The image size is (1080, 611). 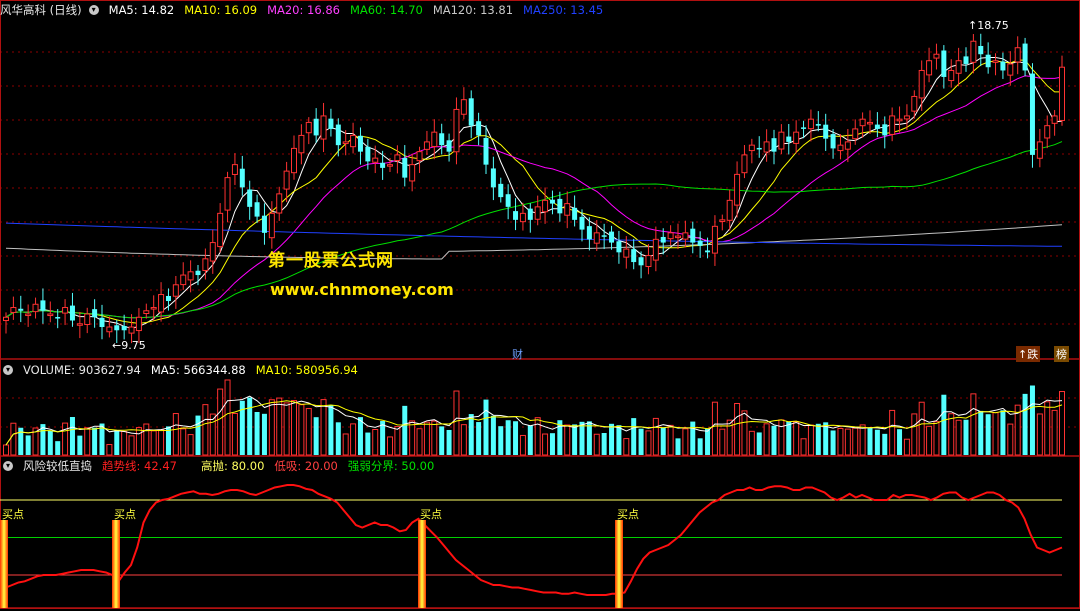 I want to click on high-level-label: 高抛: 80.00, so click(x=232, y=466).